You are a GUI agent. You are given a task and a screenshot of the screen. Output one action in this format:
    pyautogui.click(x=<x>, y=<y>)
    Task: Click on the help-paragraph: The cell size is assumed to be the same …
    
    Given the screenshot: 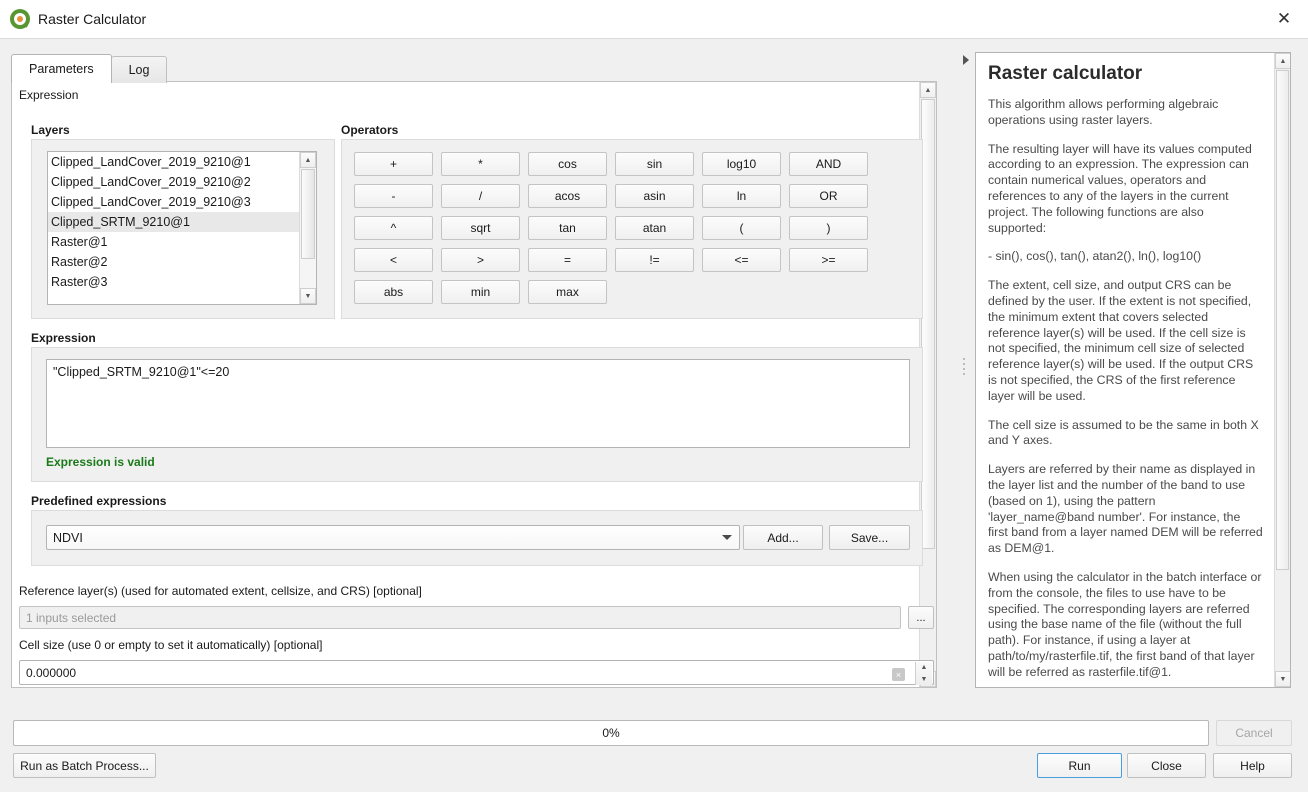 What is the action you would take?
    pyautogui.click(x=1123, y=432)
    